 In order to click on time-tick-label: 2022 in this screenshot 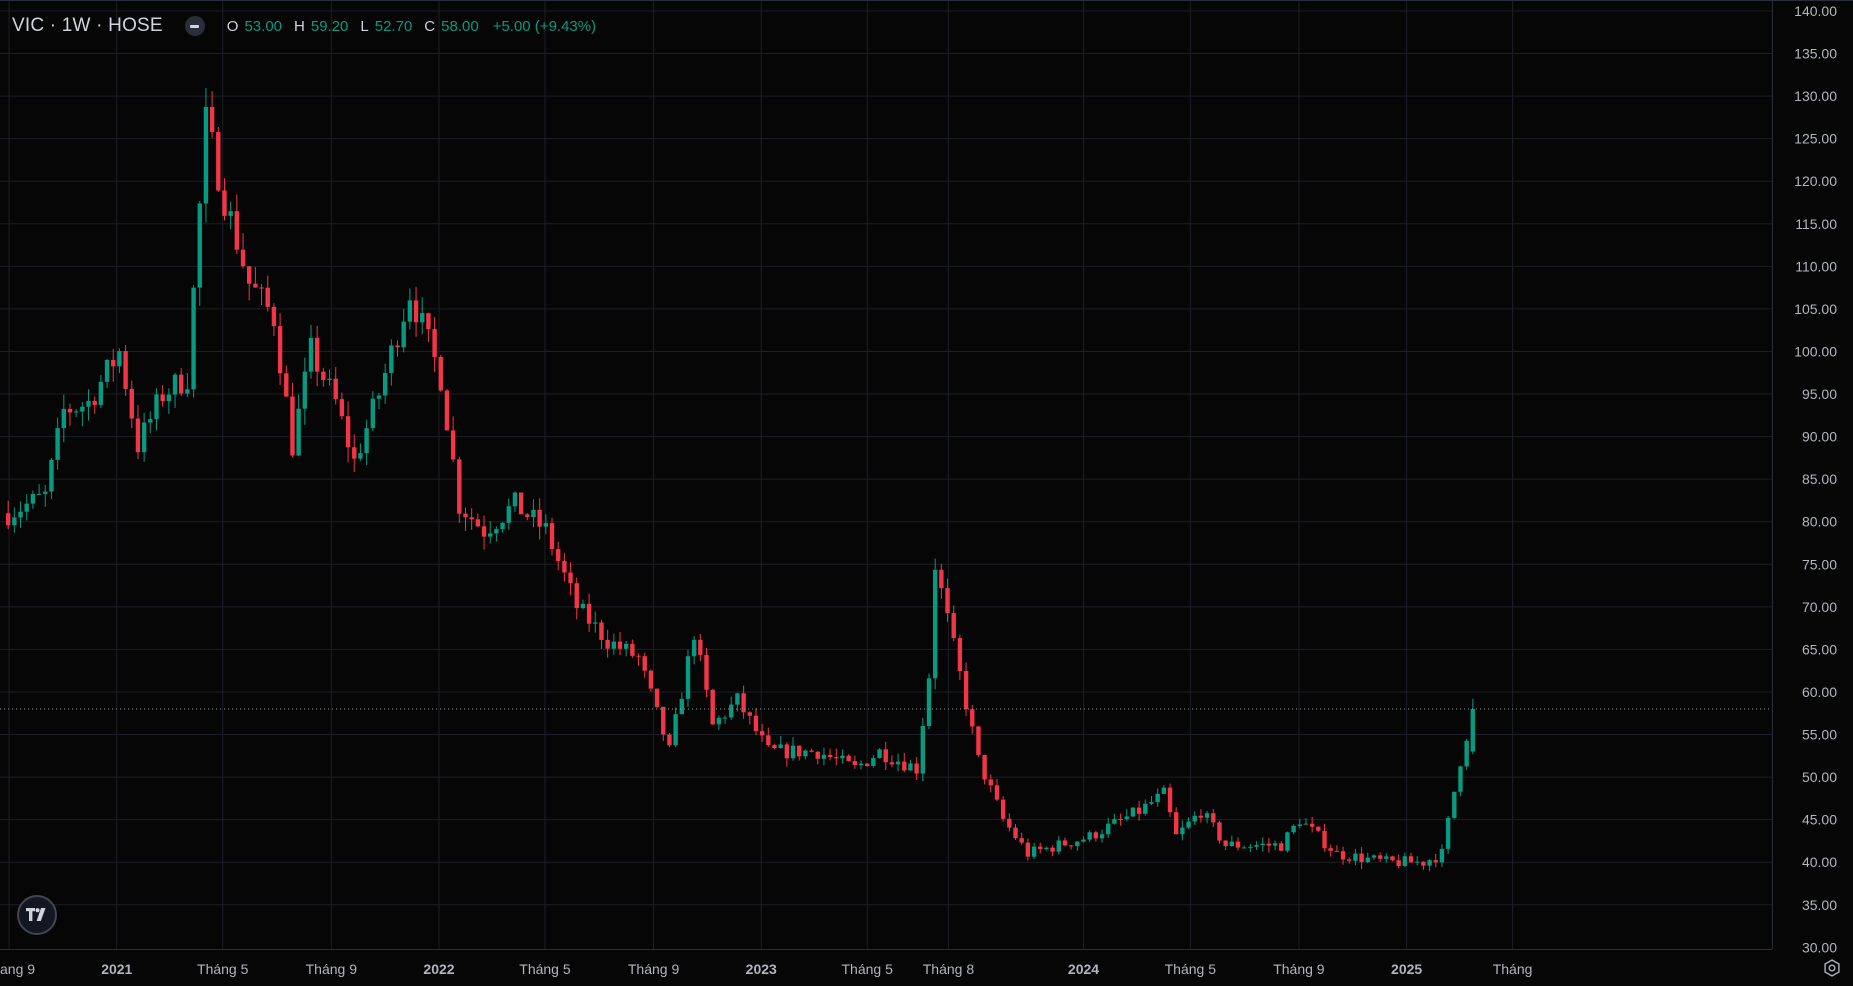, I will do `click(438, 969)`.